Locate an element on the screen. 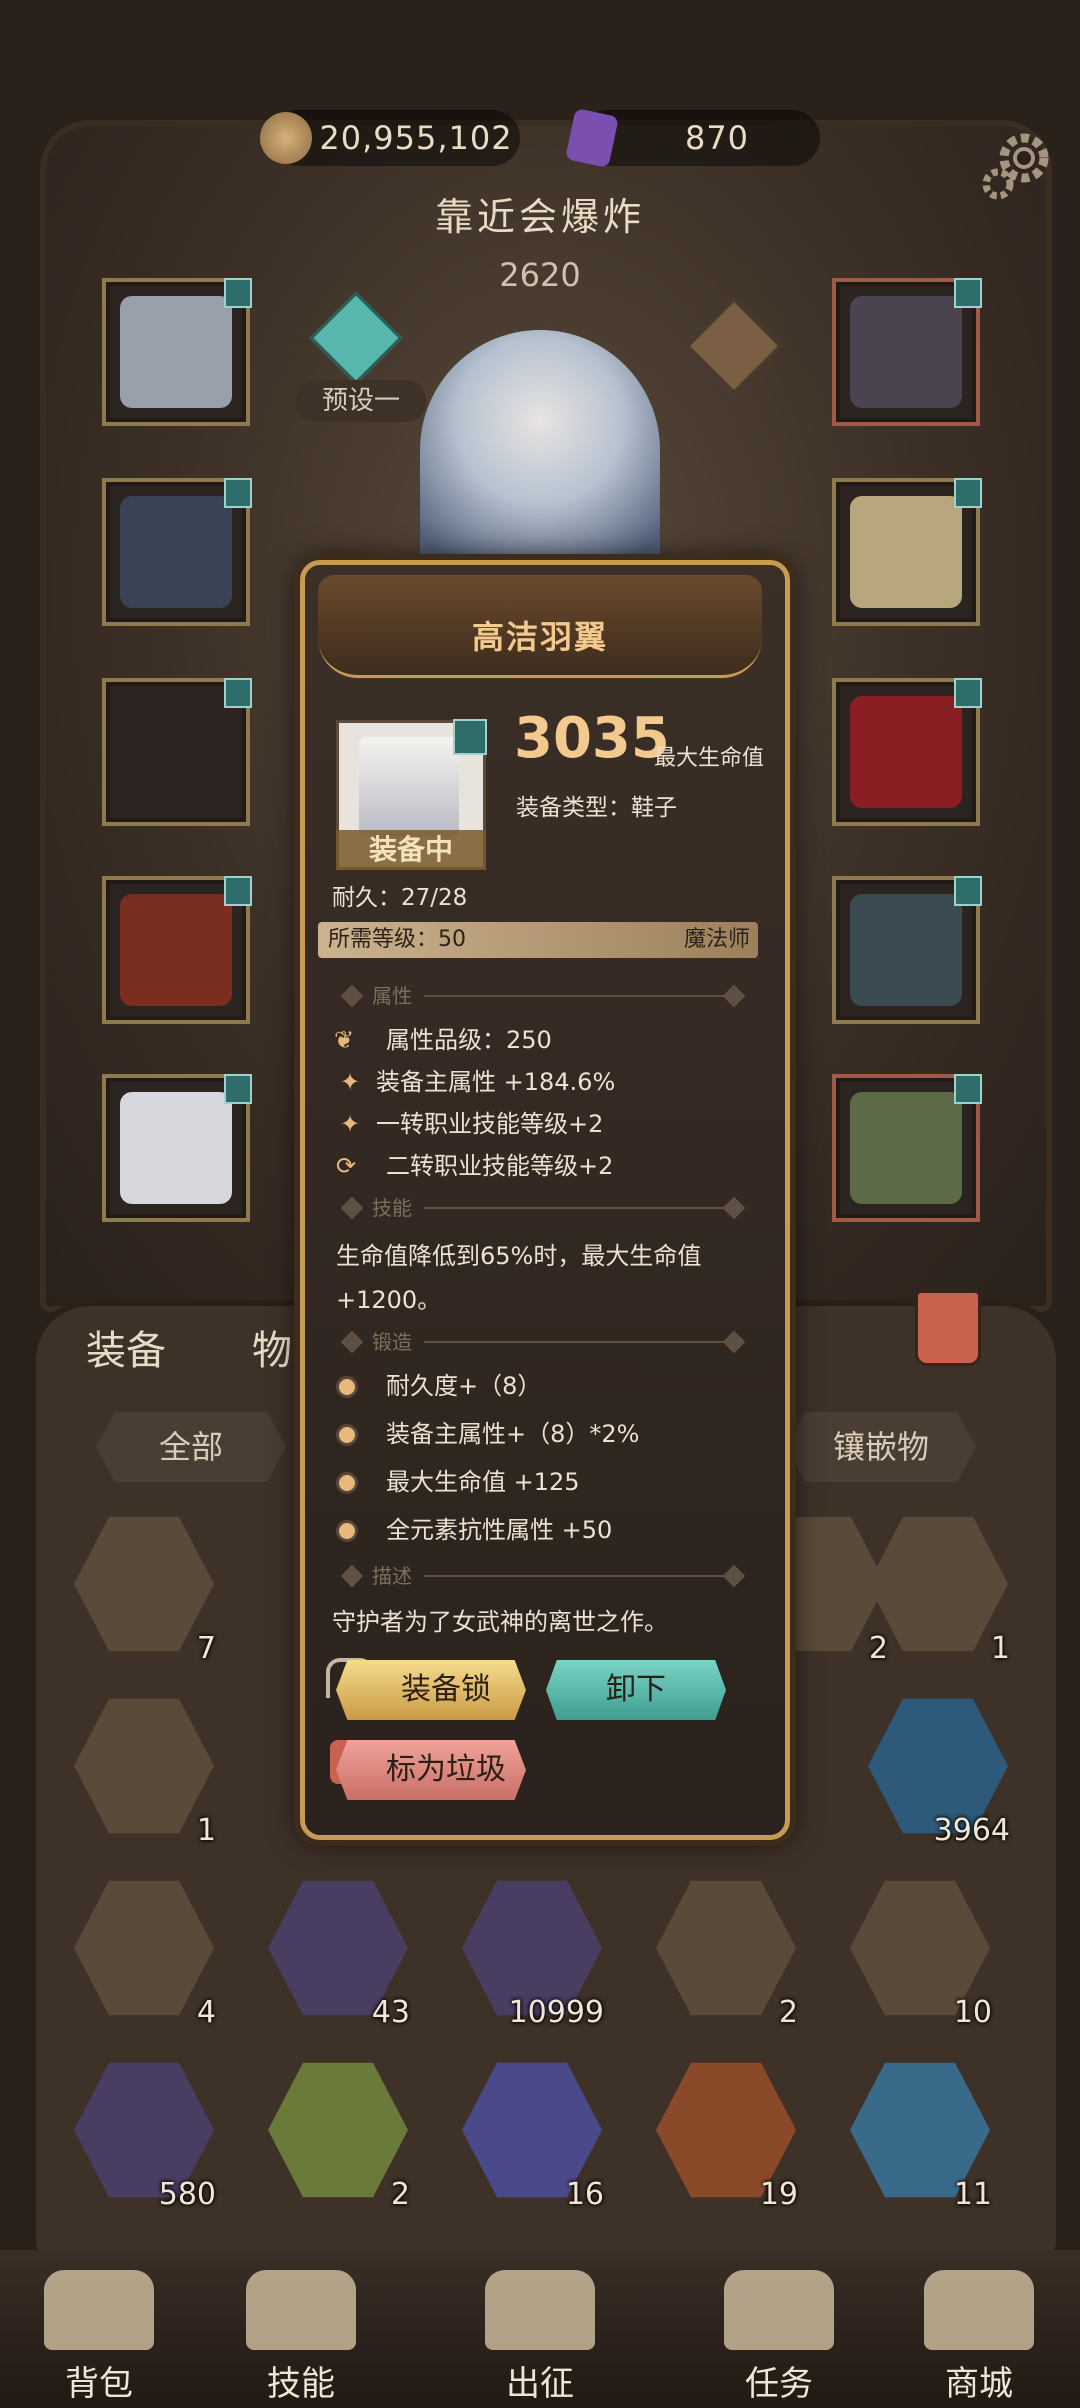 The image size is (1080, 2408). preset-button: 预设一 is located at coordinates (361, 401).